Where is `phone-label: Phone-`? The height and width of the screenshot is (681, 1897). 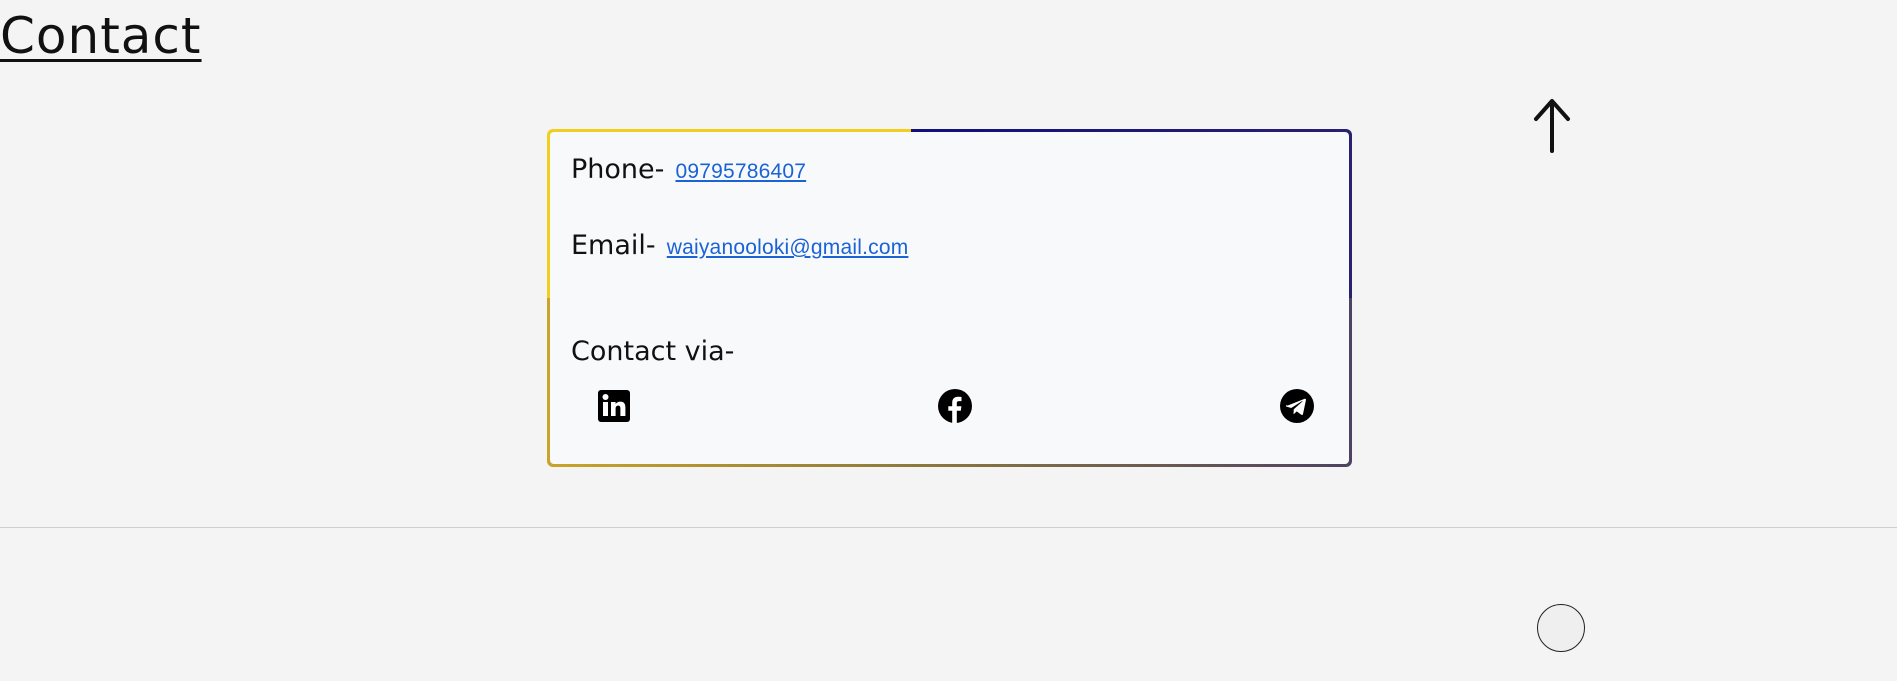 phone-label: Phone- is located at coordinates (618, 169).